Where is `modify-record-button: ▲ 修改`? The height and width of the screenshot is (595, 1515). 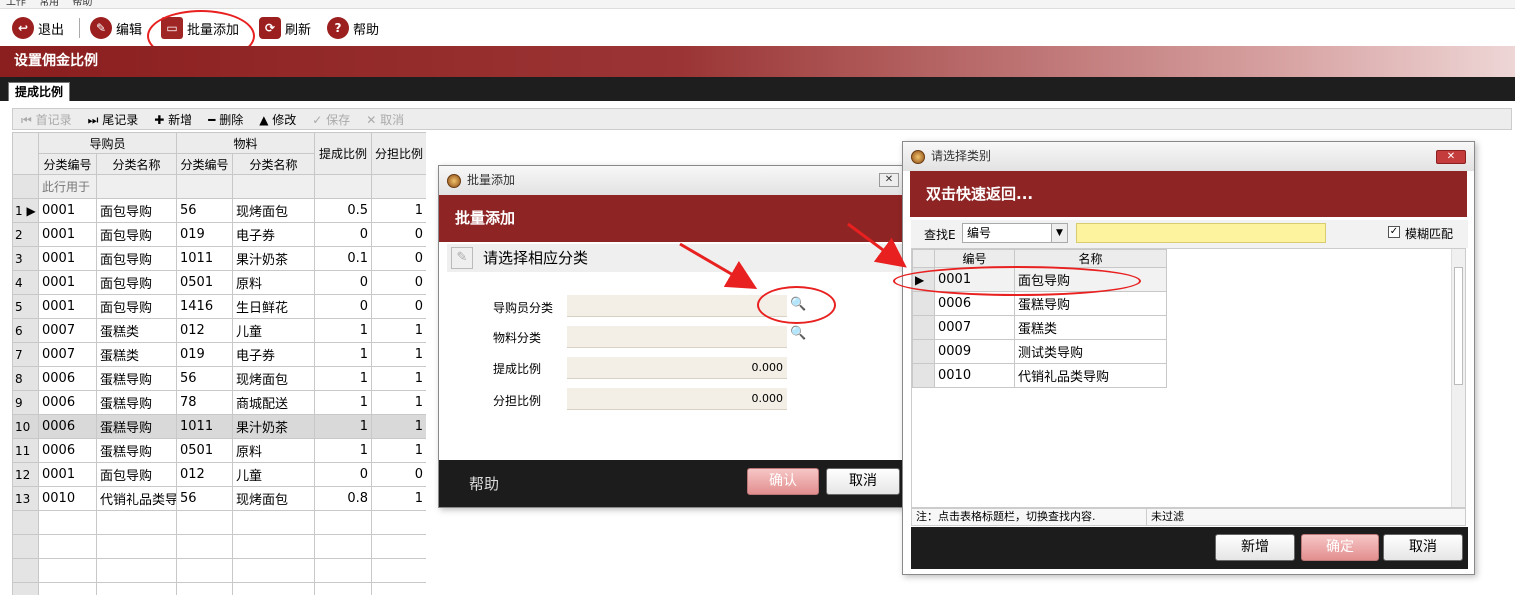
modify-record-button: ▲ 修改 is located at coordinates (277, 119).